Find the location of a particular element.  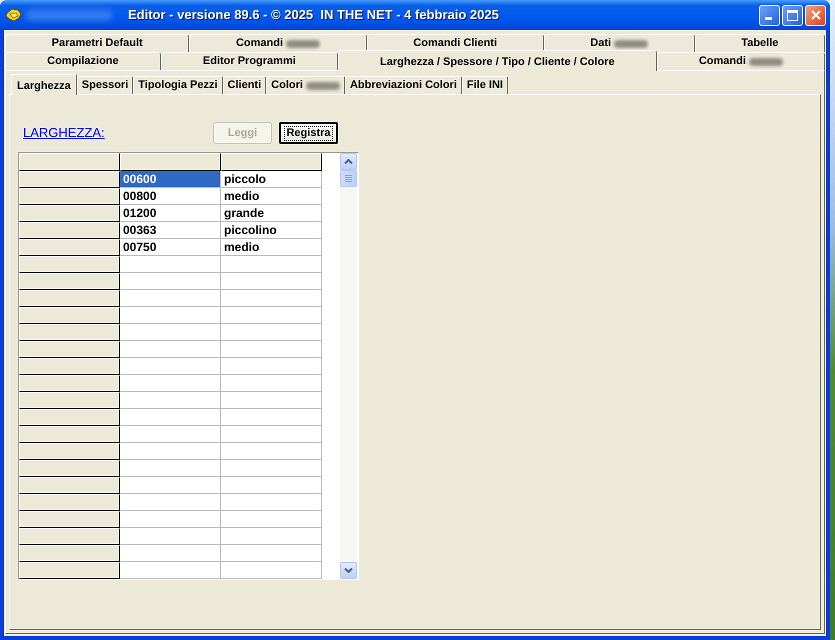

scroll-up-button is located at coordinates (348, 161).